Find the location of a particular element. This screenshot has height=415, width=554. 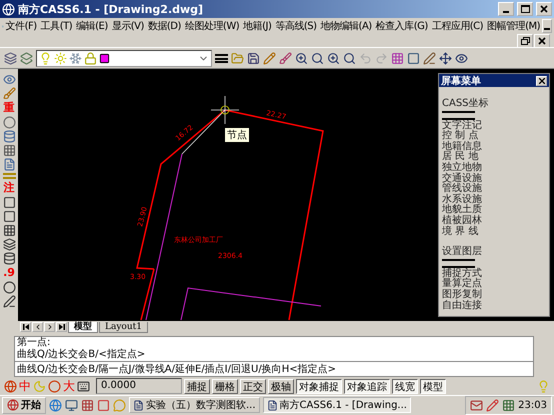

screen-menu-item: 水系设施 is located at coordinates (494, 200).